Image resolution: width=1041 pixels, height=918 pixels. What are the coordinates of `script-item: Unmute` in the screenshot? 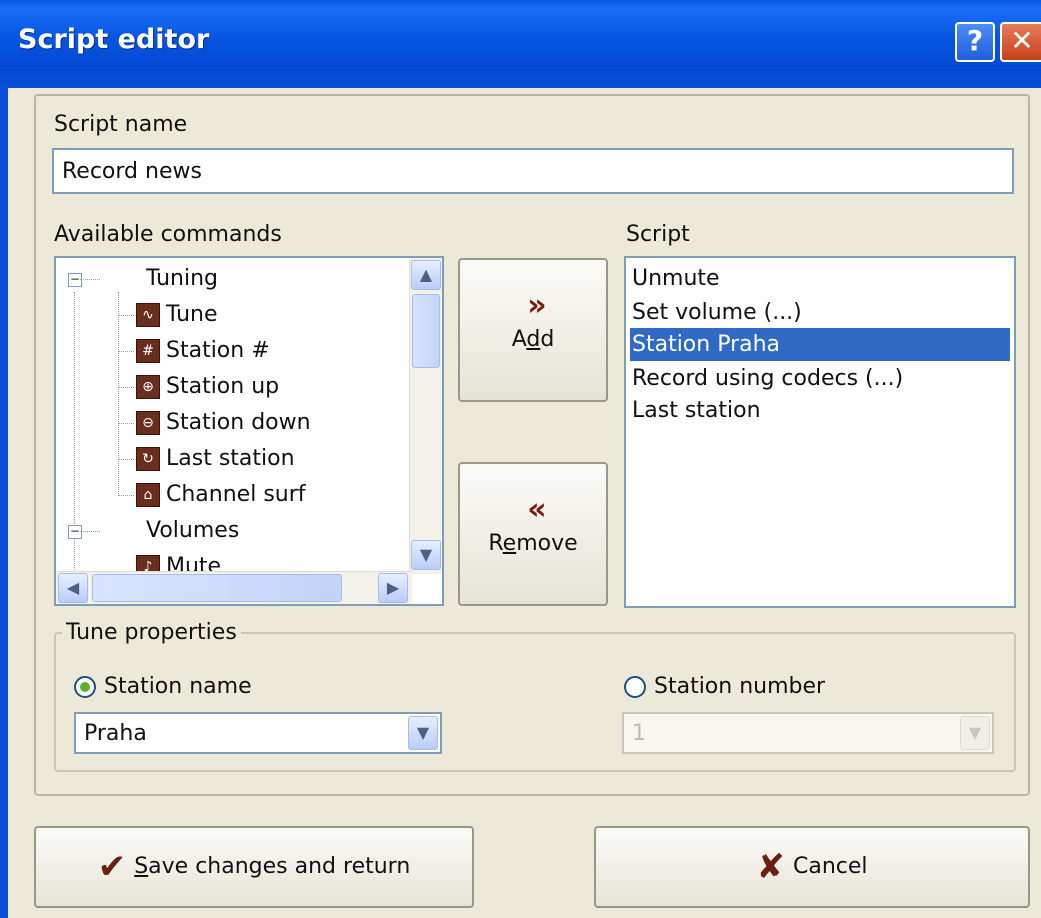 It's located at (820, 278).